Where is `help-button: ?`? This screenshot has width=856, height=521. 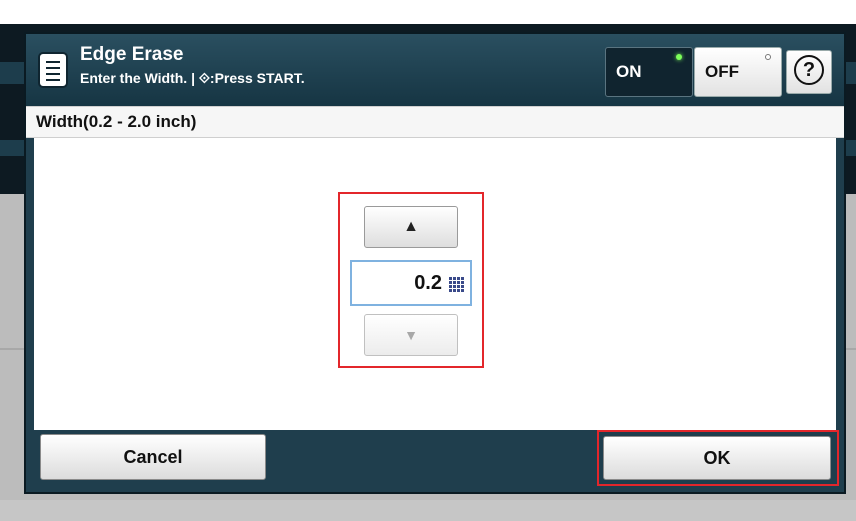
help-button: ? is located at coordinates (809, 72).